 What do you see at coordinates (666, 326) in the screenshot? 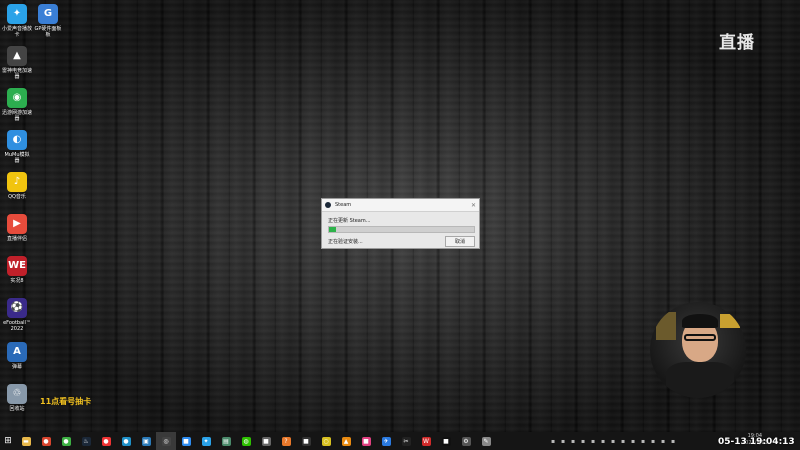
I see `wall-frame` at bounding box center [666, 326].